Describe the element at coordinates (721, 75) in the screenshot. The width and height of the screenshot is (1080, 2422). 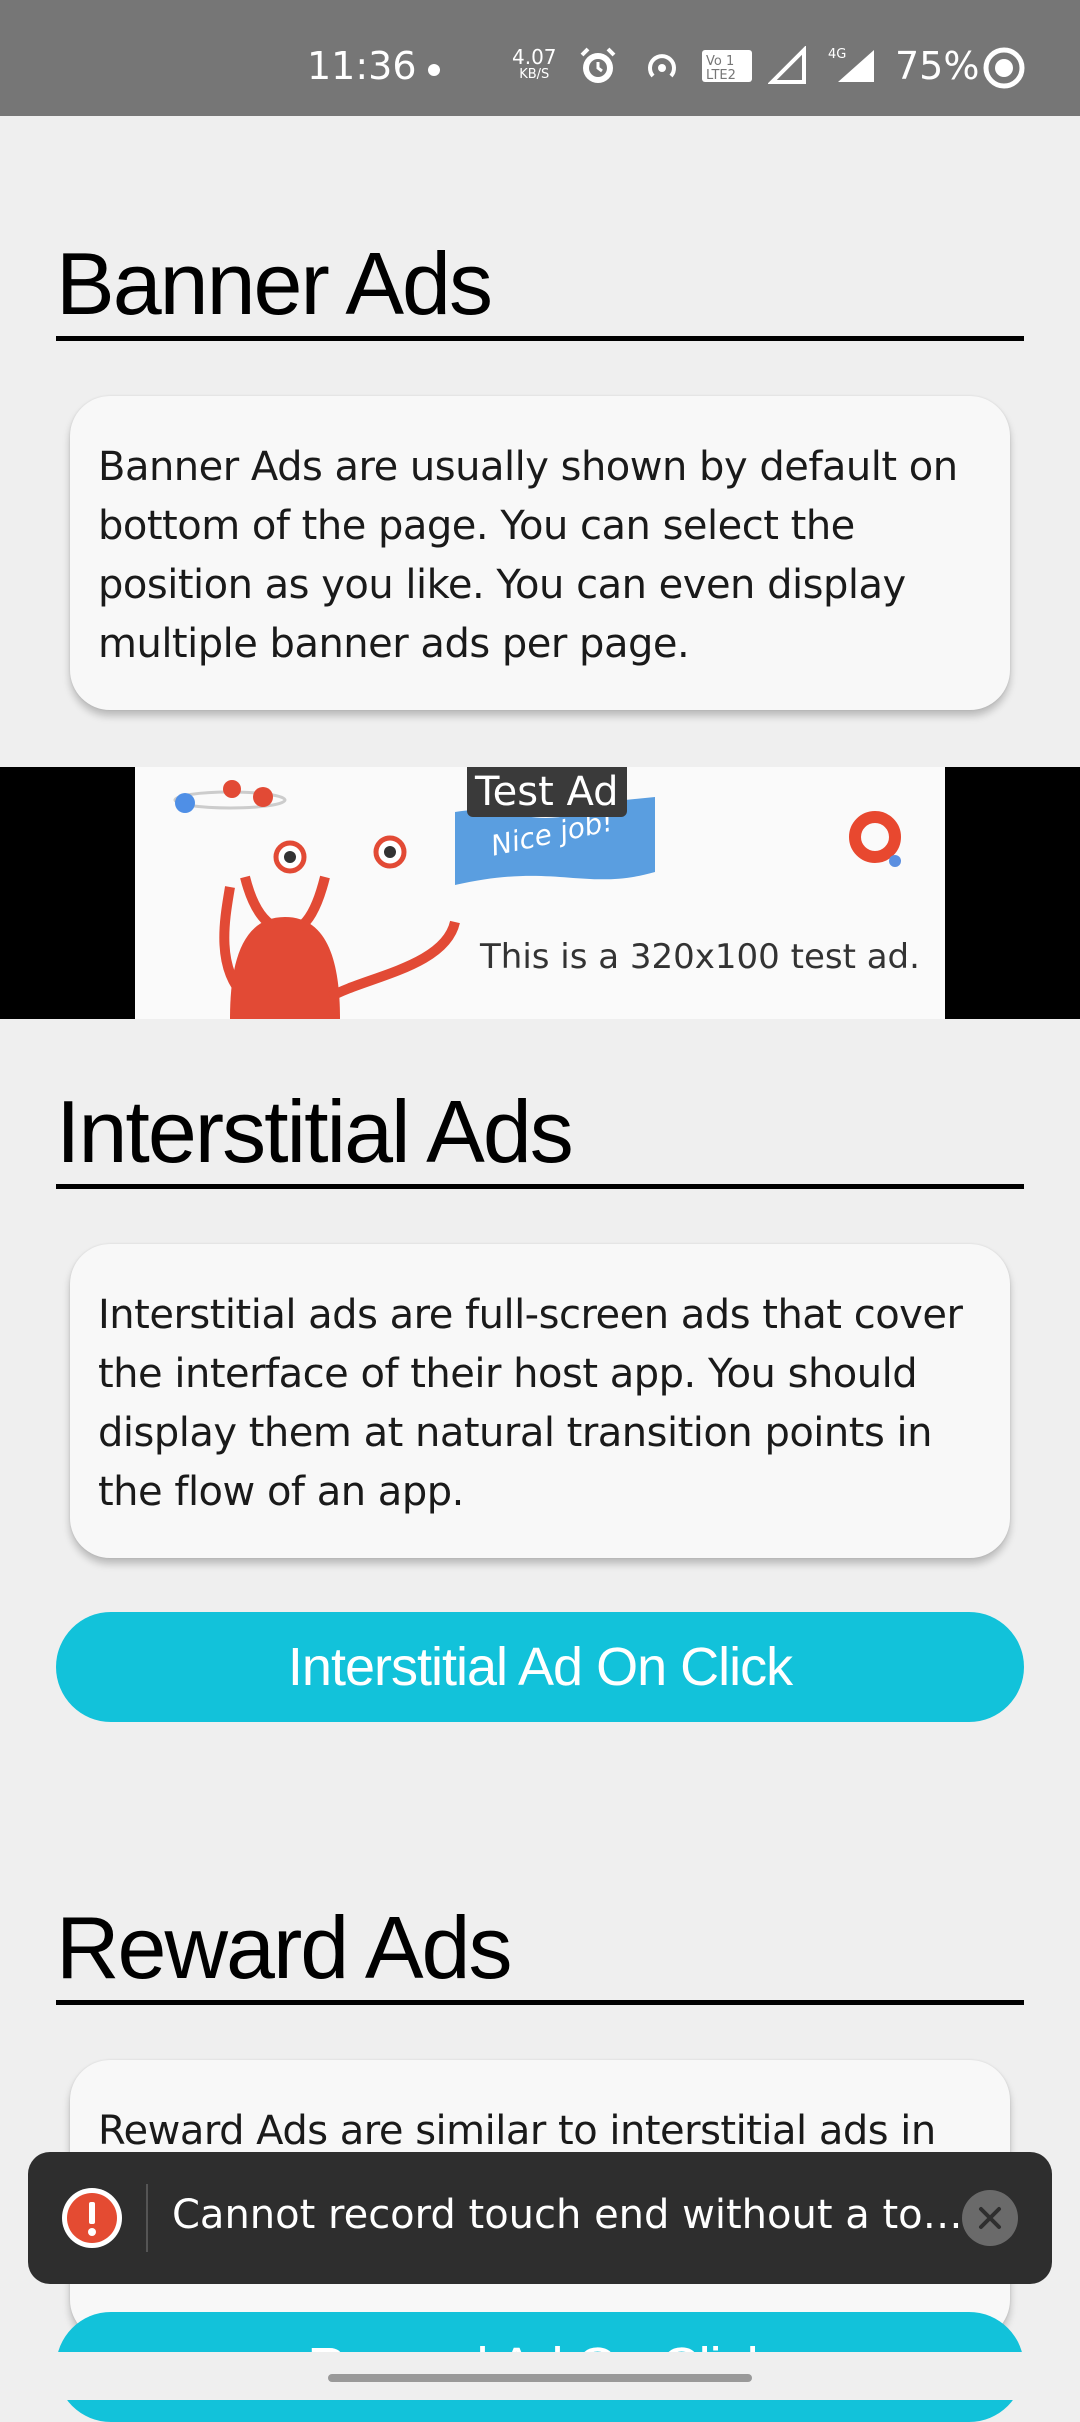
I see `svg-text: LTE2` at that location.